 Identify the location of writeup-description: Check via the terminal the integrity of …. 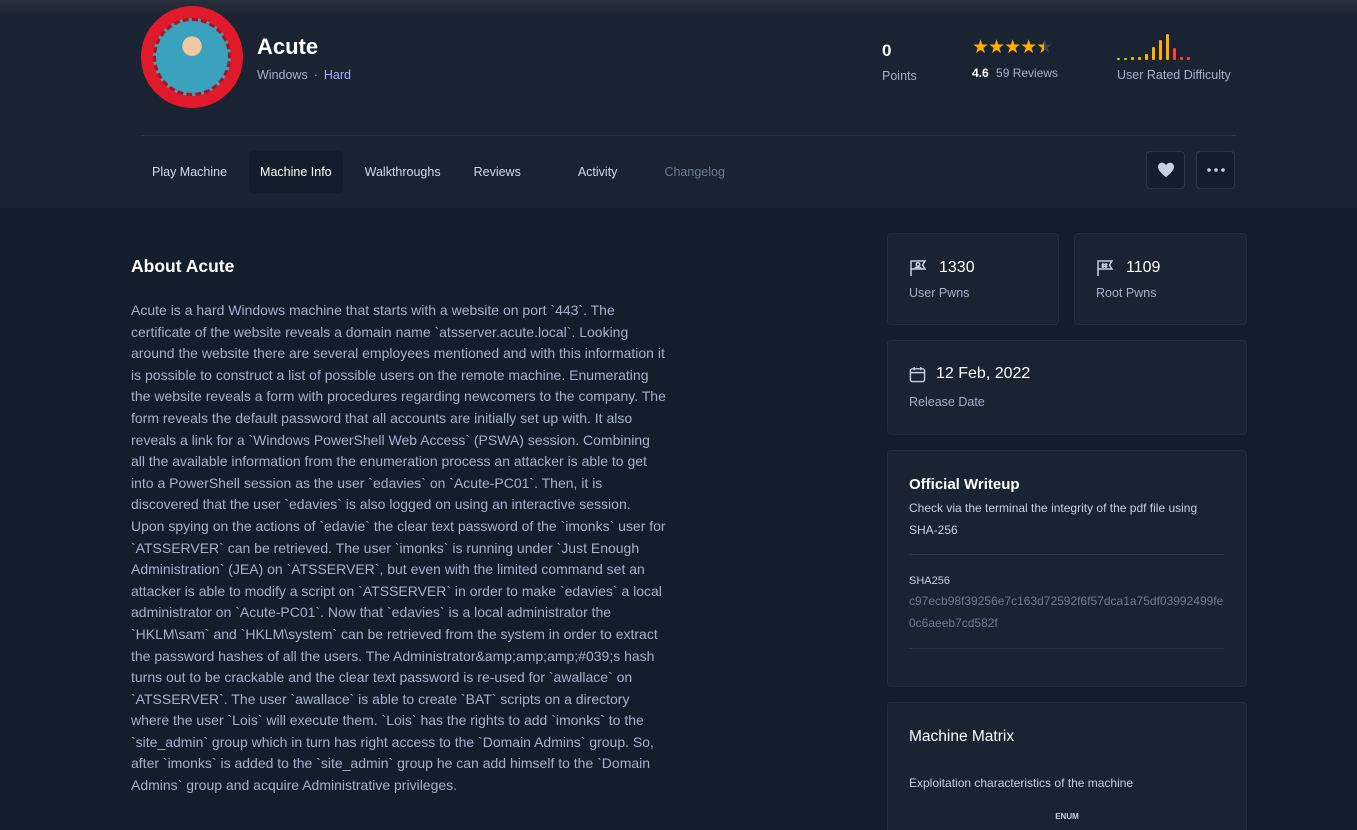
(1053, 519).